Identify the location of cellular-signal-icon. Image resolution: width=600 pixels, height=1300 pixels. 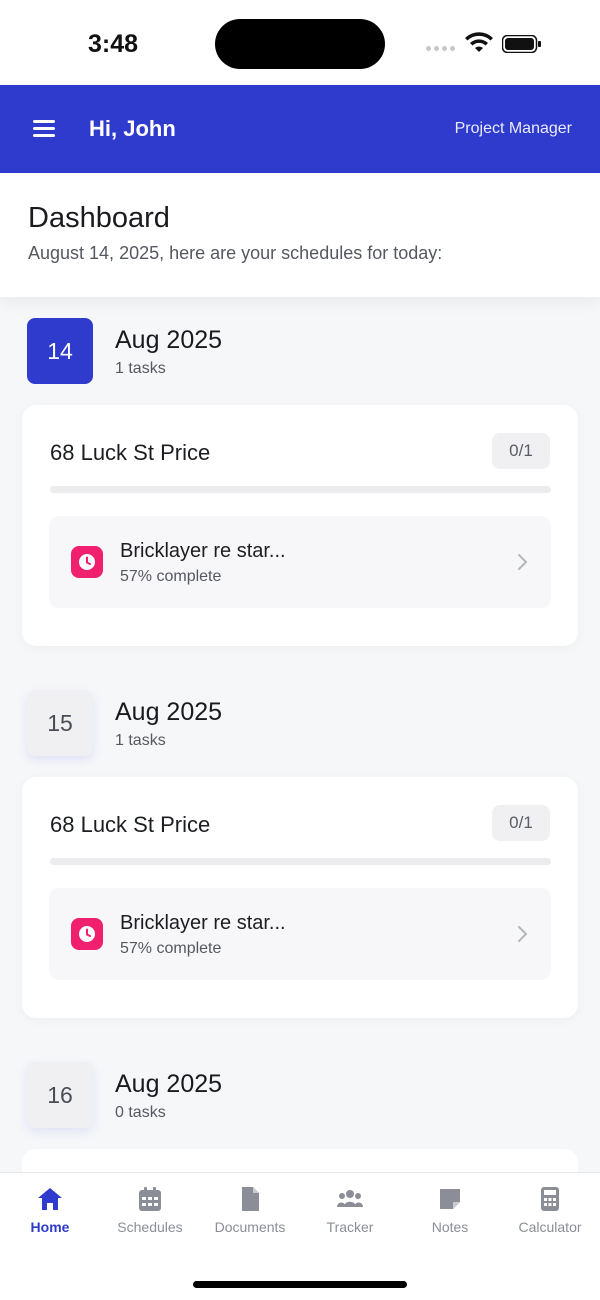
(441, 49).